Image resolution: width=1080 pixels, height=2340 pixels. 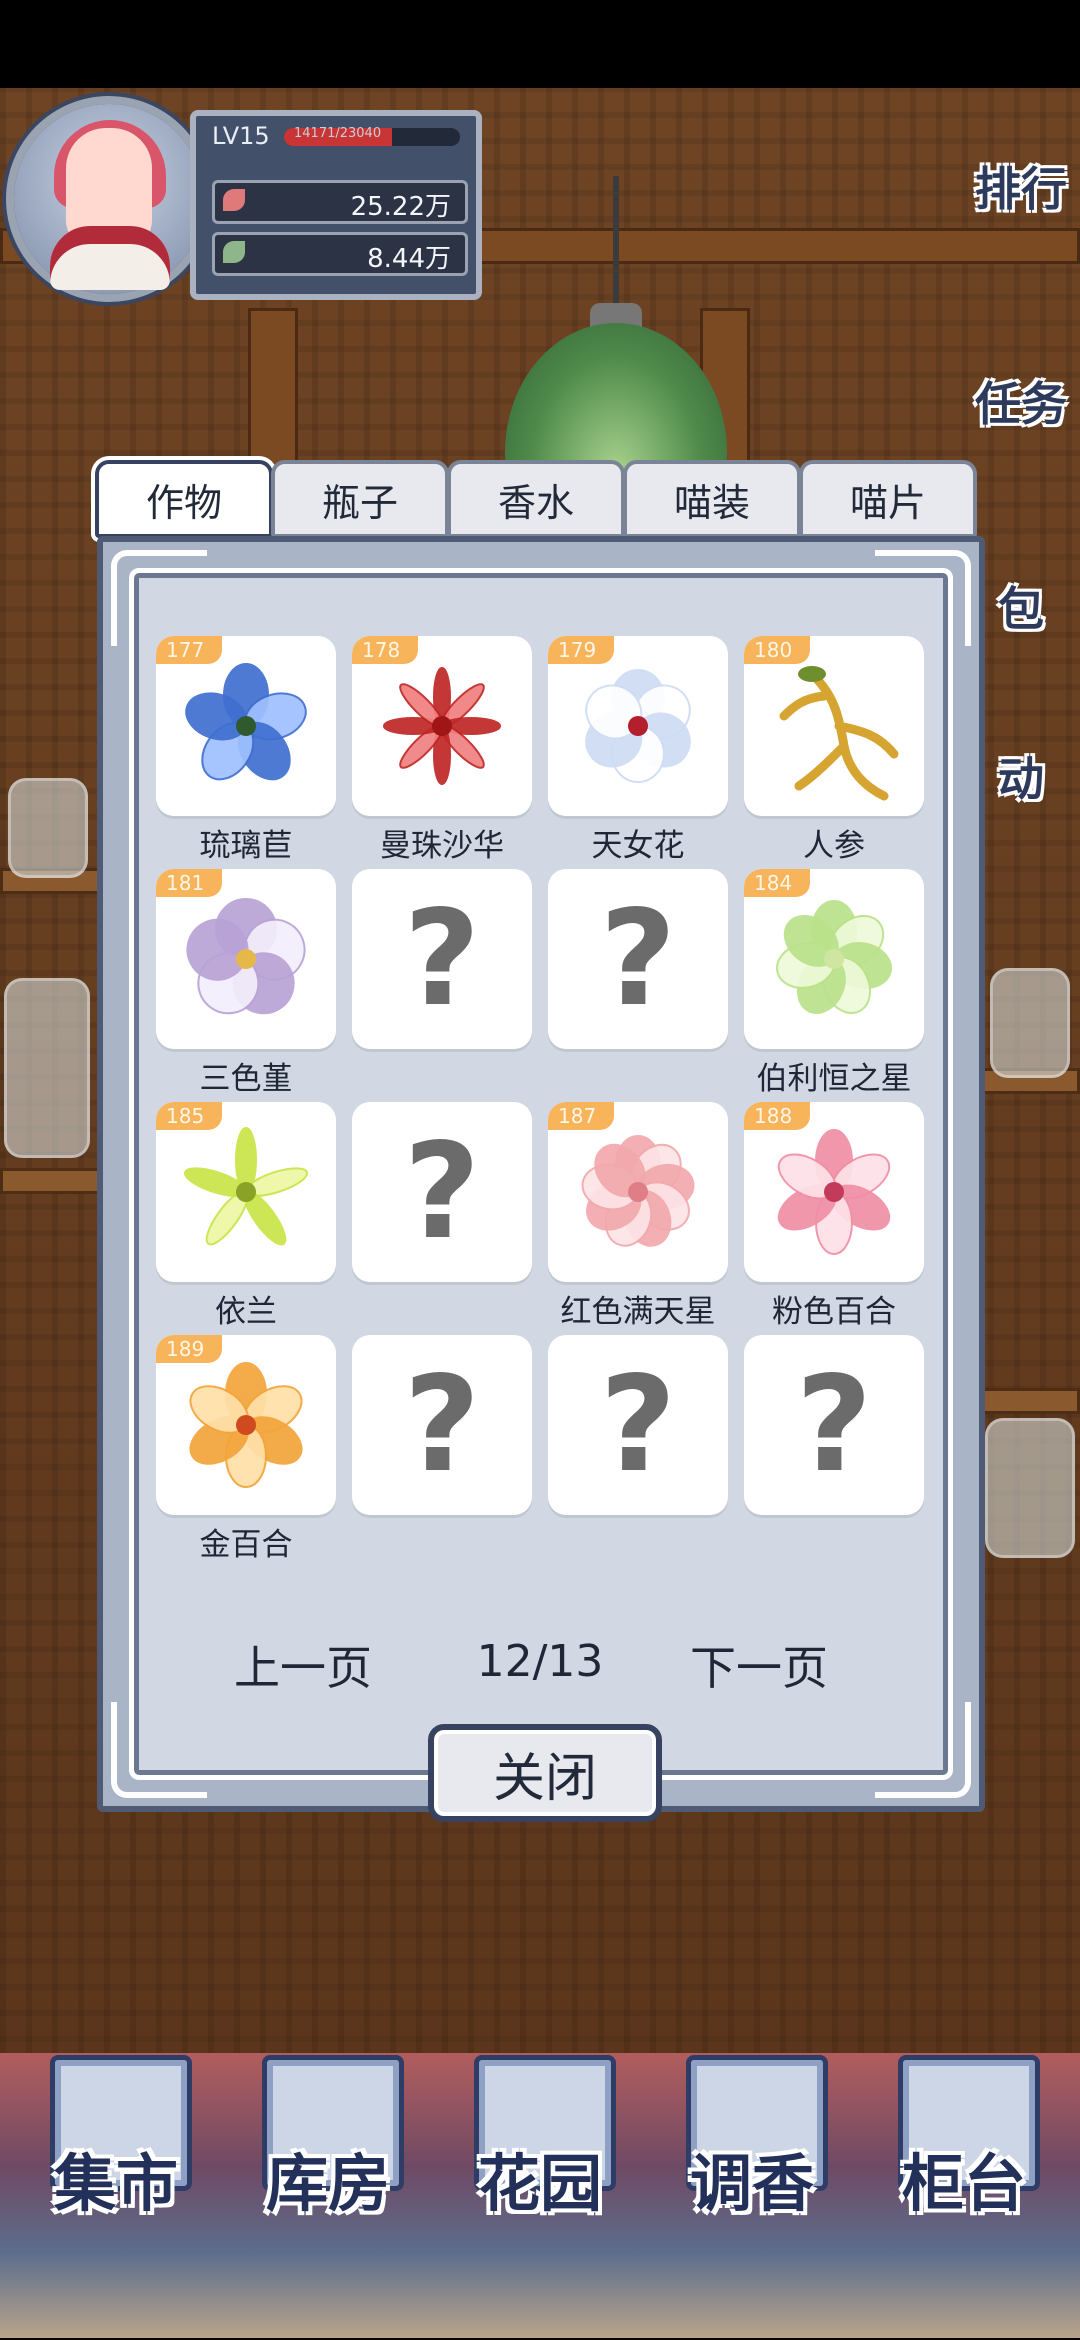 I want to click on ranking-label: 排行, so click(x=1021, y=189).